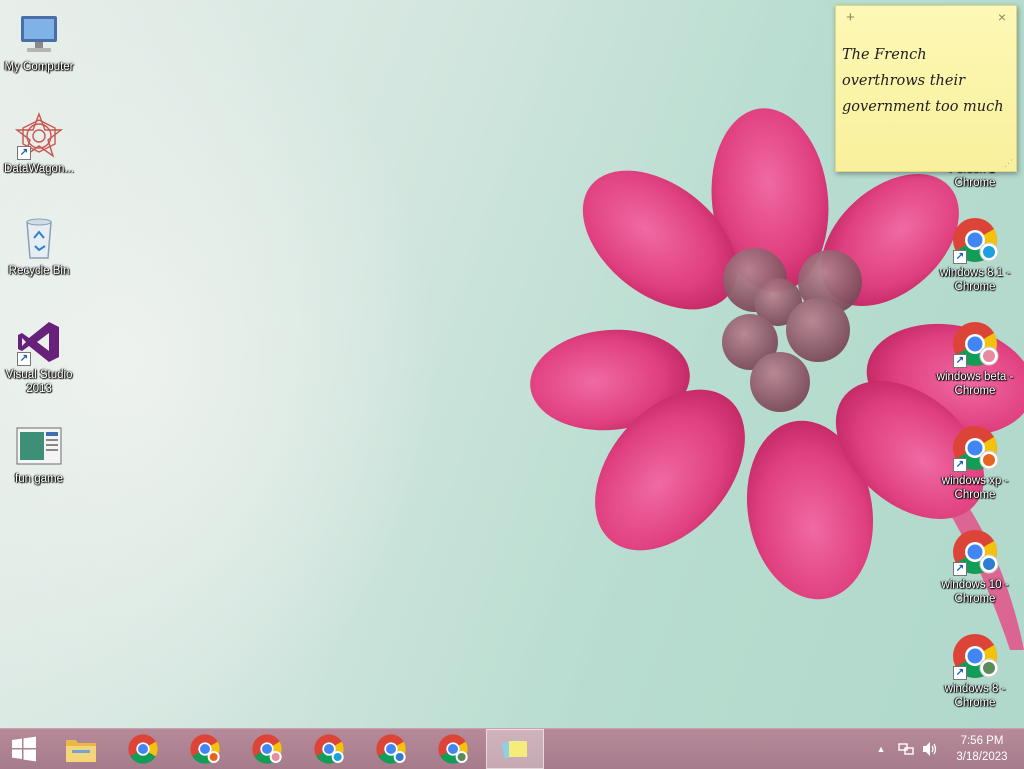 This screenshot has width=1024, height=769. What do you see at coordinates (1008, 163) in the screenshot?
I see `resize-grip-icon: ⋰` at bounding box center [1008, 163].